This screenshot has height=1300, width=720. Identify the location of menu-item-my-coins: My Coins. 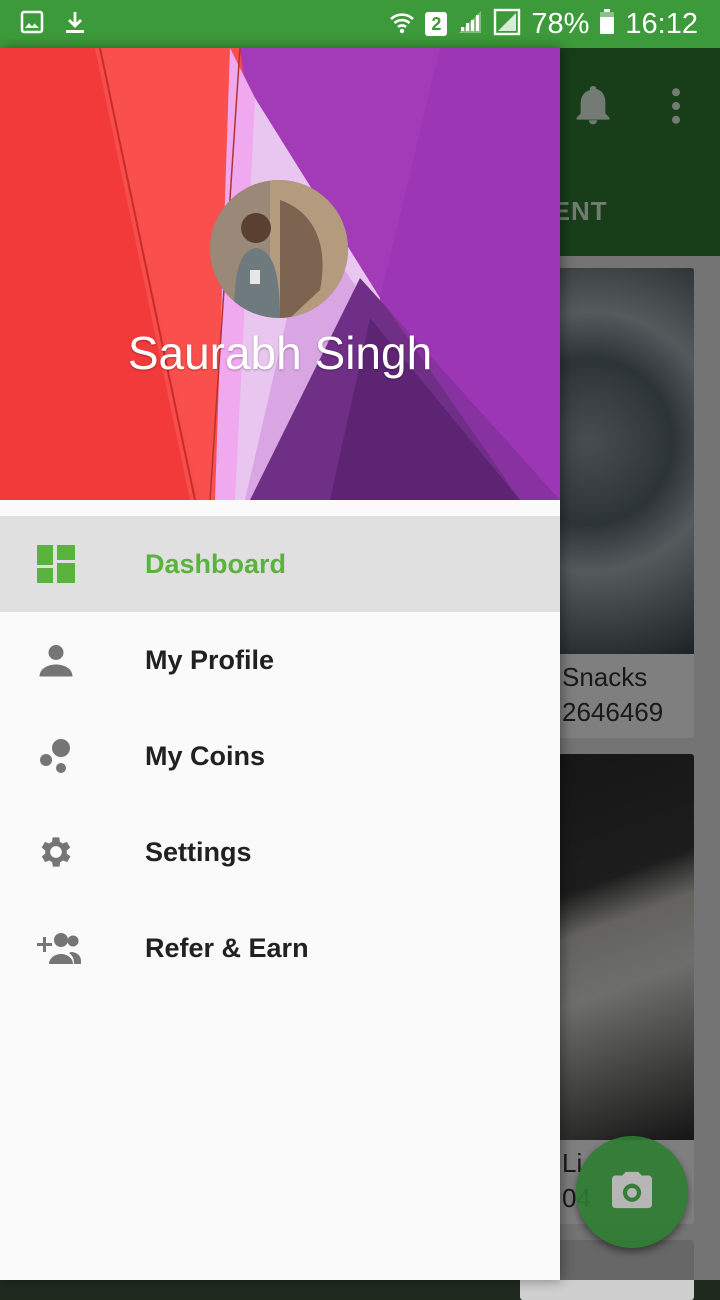
(280, 756).